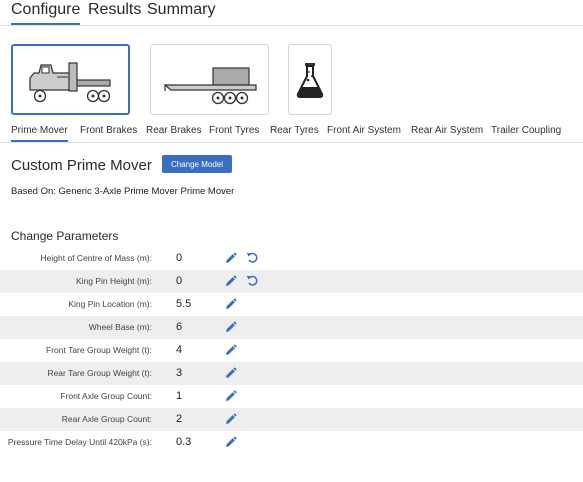 The width and height of the screenshot is (583, 482). I want to click on trailer-card, so click(209, 79).